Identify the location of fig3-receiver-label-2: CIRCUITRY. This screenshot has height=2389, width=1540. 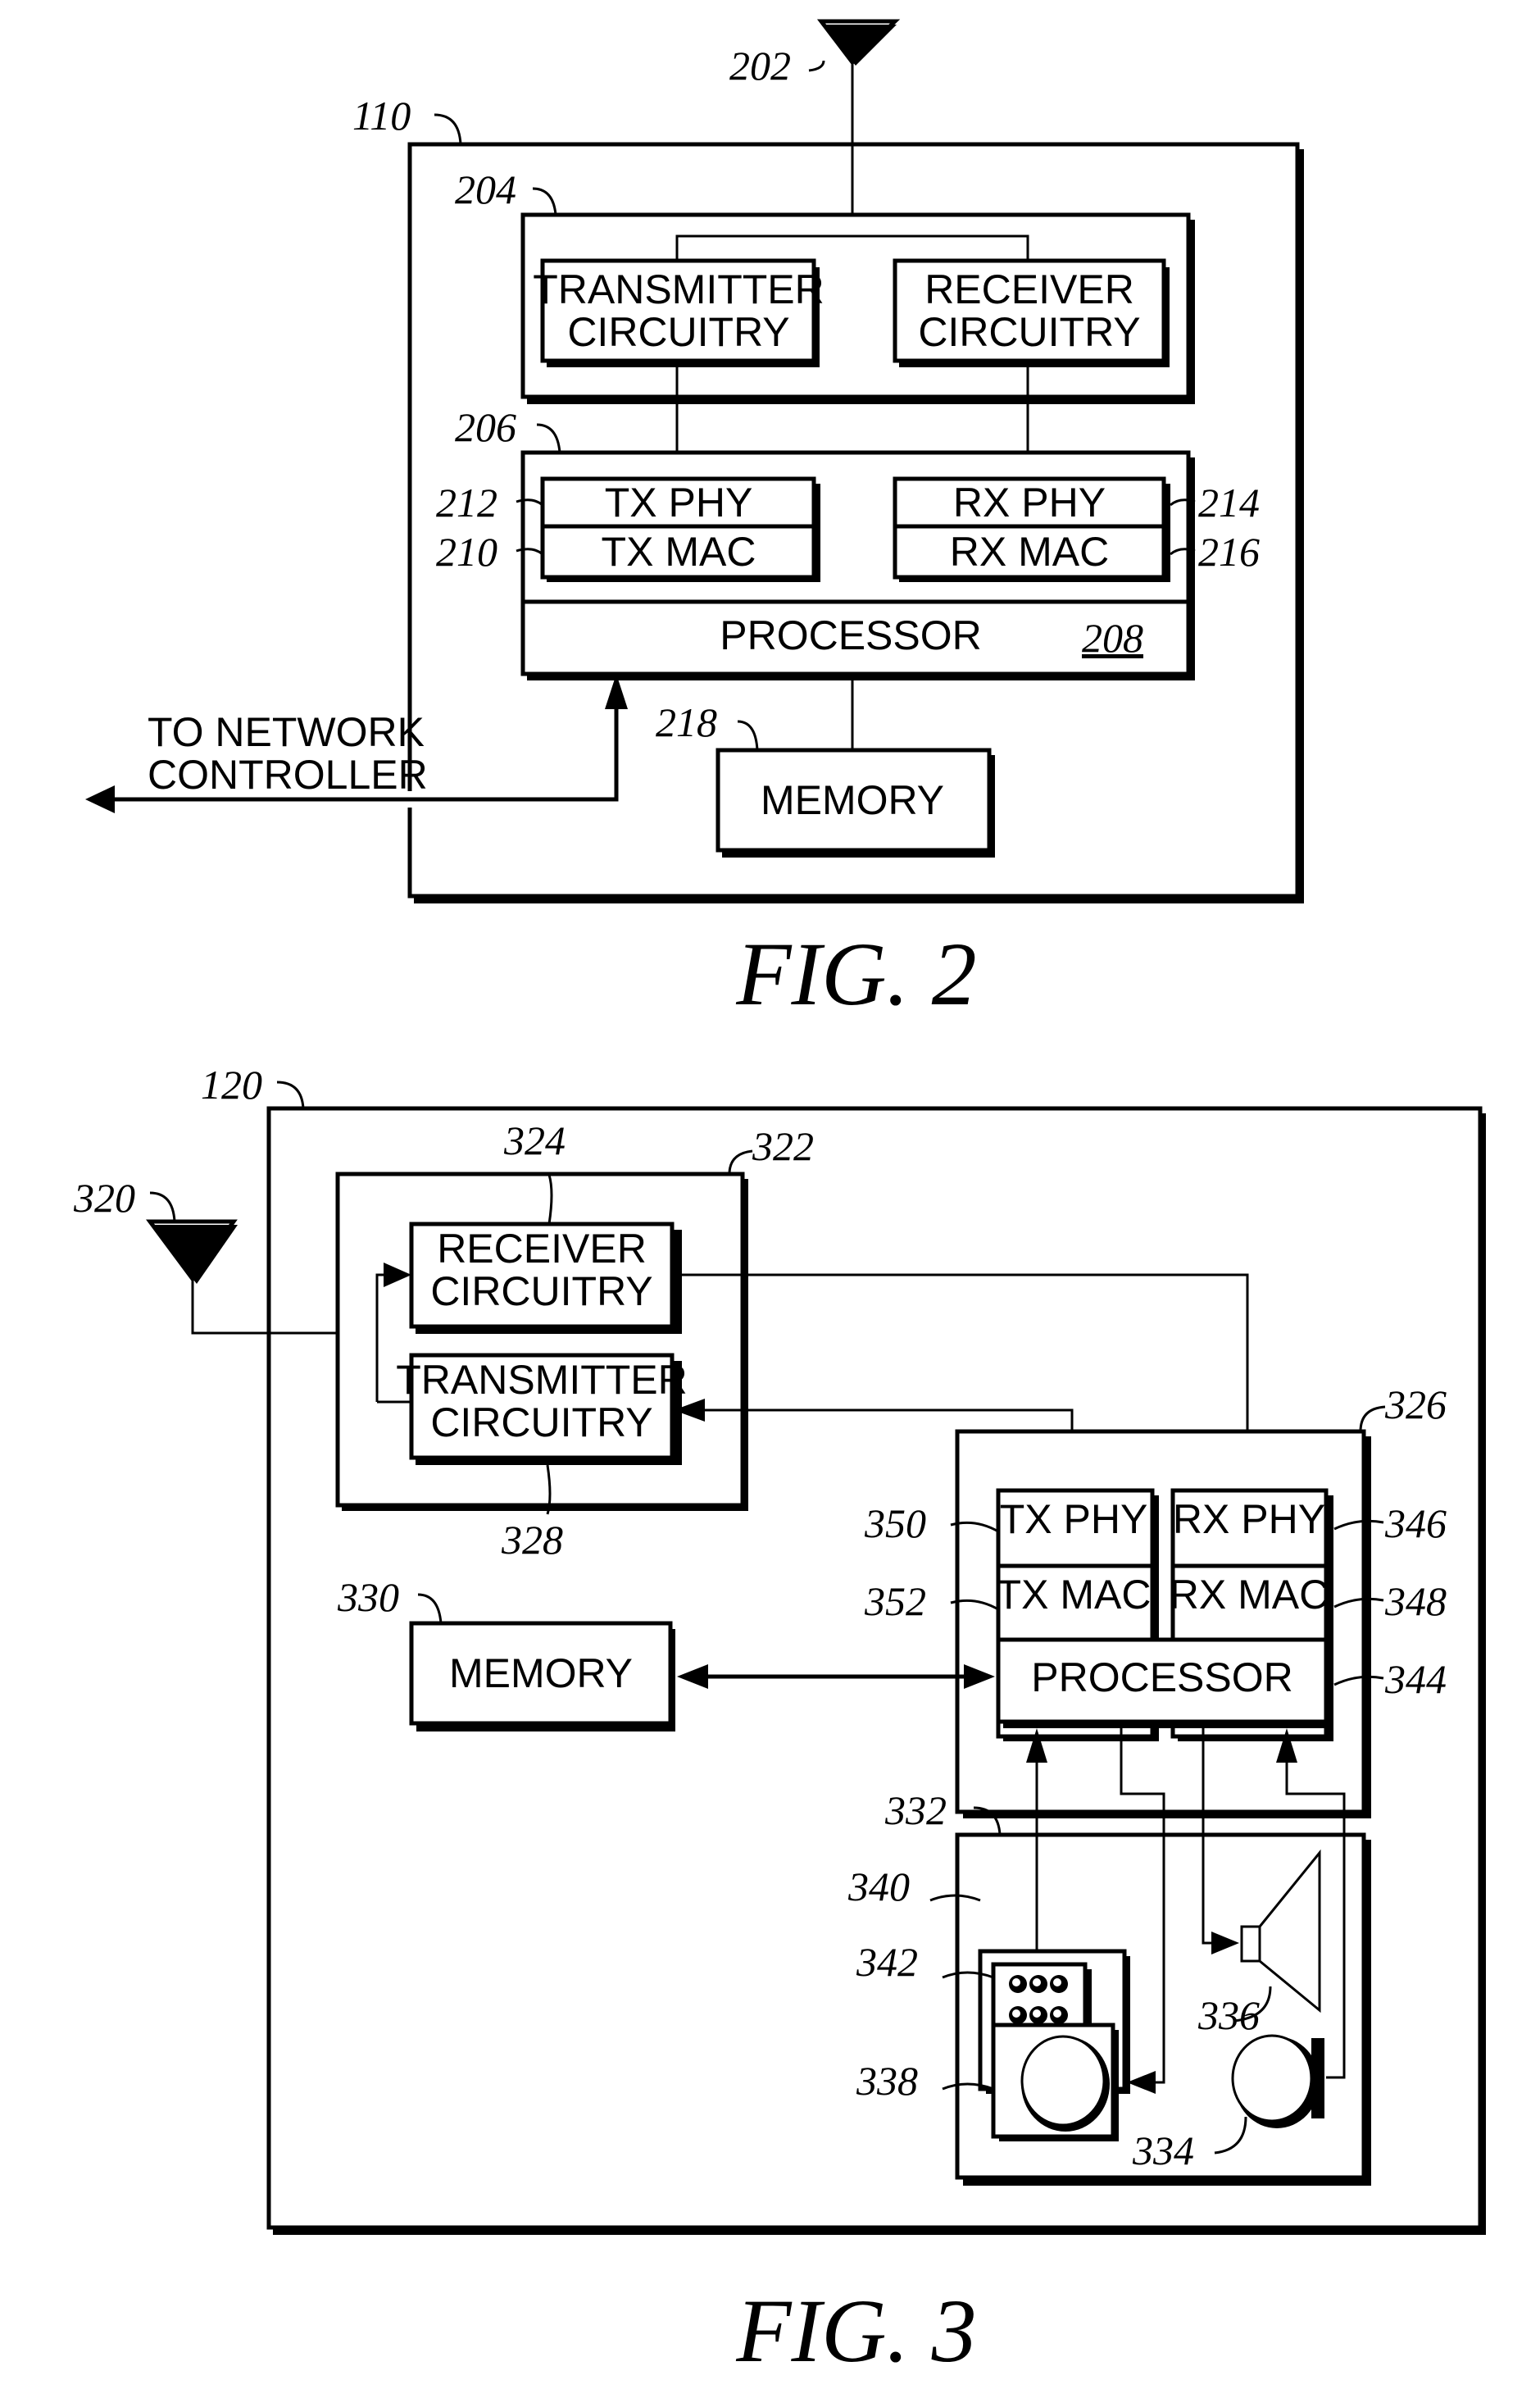
(541, 1291).